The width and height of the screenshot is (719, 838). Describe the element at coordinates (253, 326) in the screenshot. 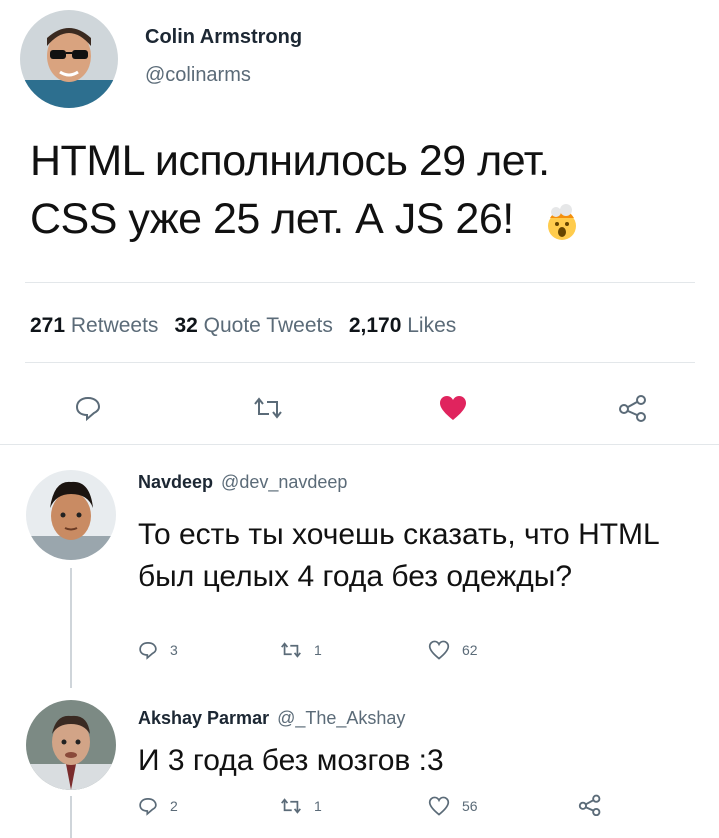

I see `quotes-stat: 32 Quote Tweets` at that location.